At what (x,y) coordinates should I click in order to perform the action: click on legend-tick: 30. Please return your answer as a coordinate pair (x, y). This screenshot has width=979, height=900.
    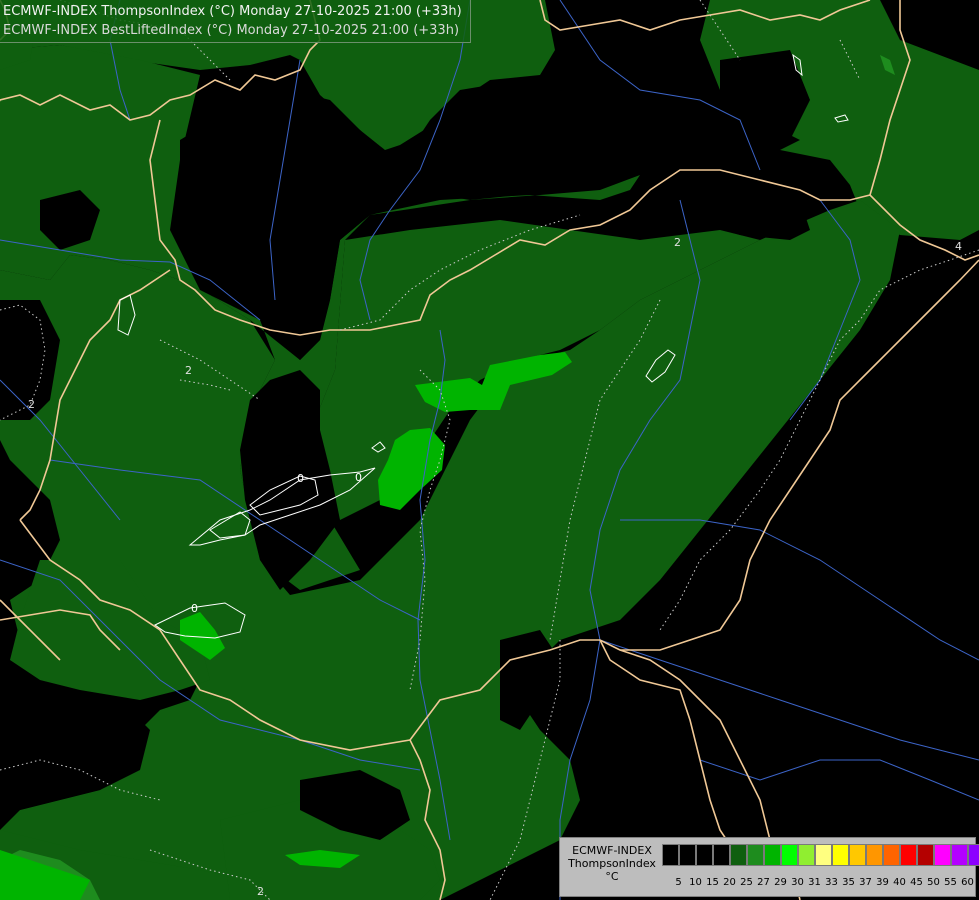
    Looking at the image, I should click on (797, 882).